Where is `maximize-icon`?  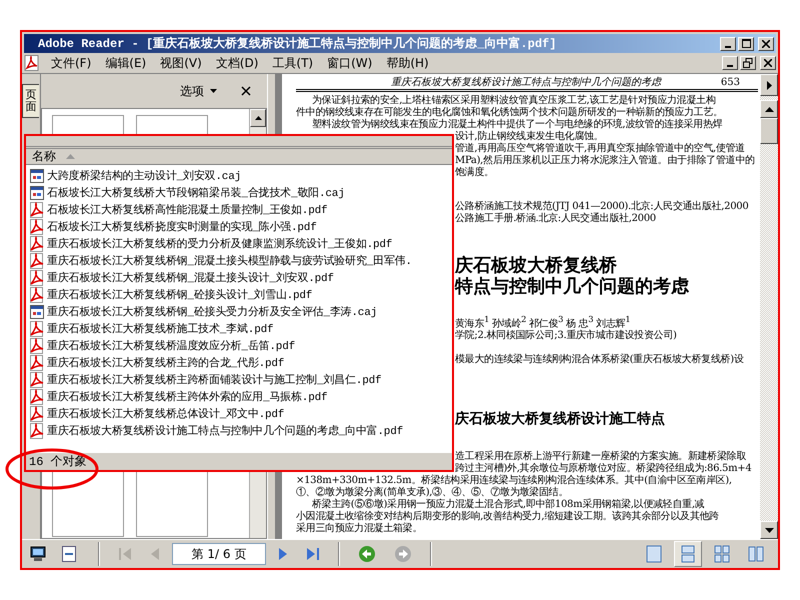
maximize-icon is located at coordinates (746, 43).